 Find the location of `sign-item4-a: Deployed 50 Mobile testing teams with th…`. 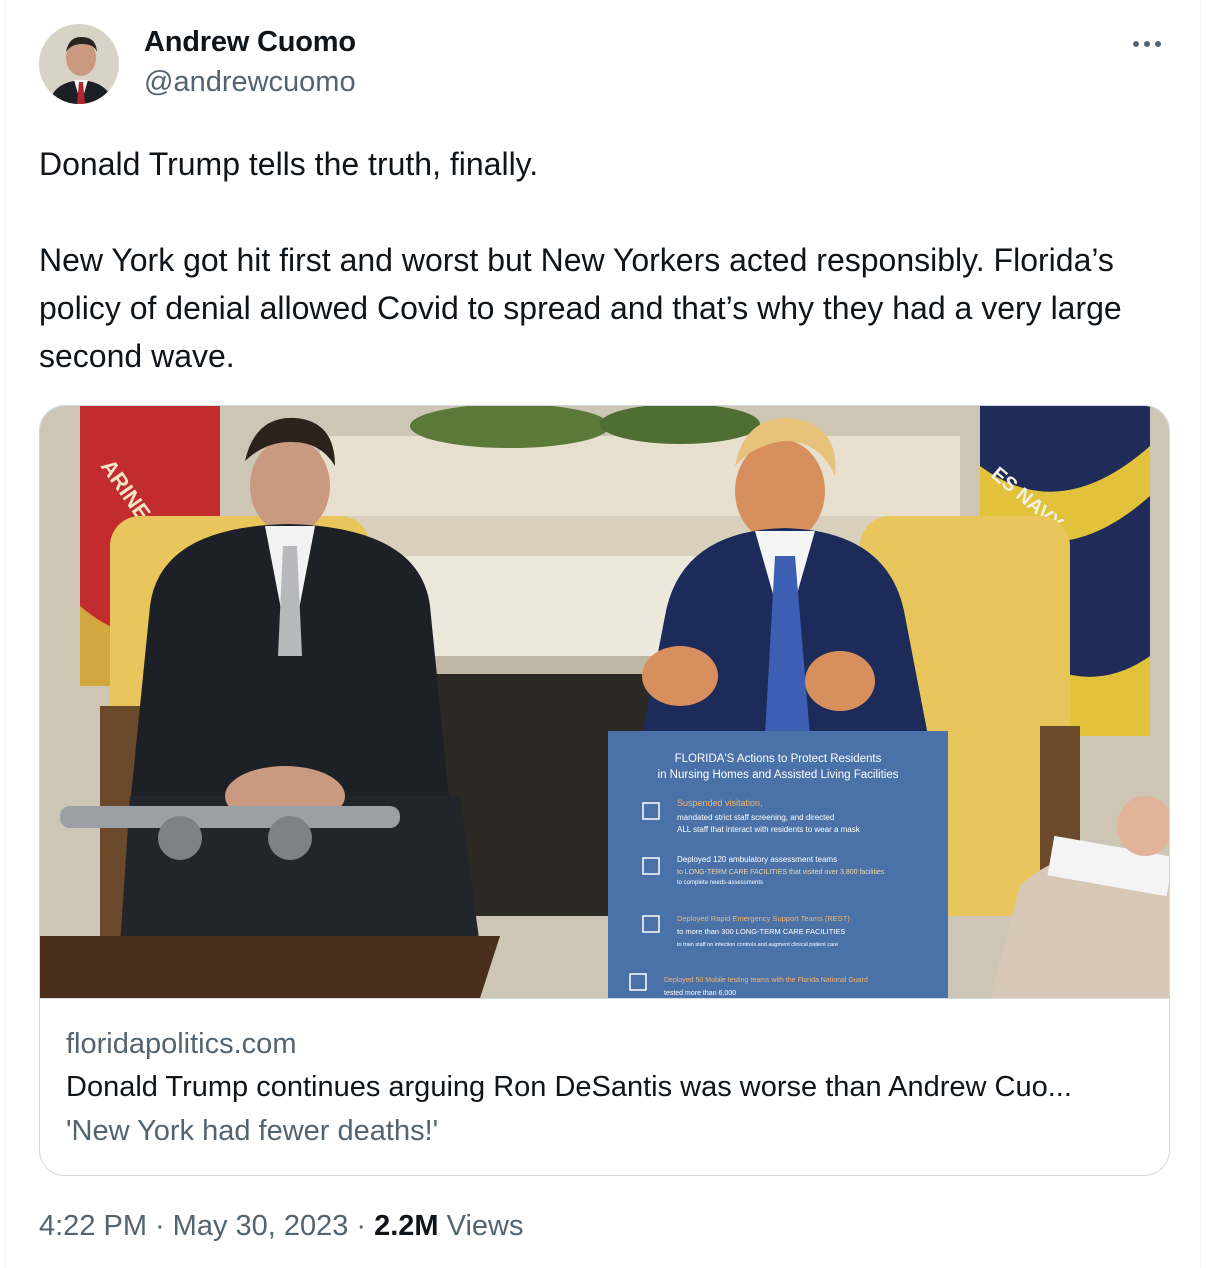

sign-item4-a: Deployed 50 Mobile testing teams with th… is located at coordinates (766, 980).